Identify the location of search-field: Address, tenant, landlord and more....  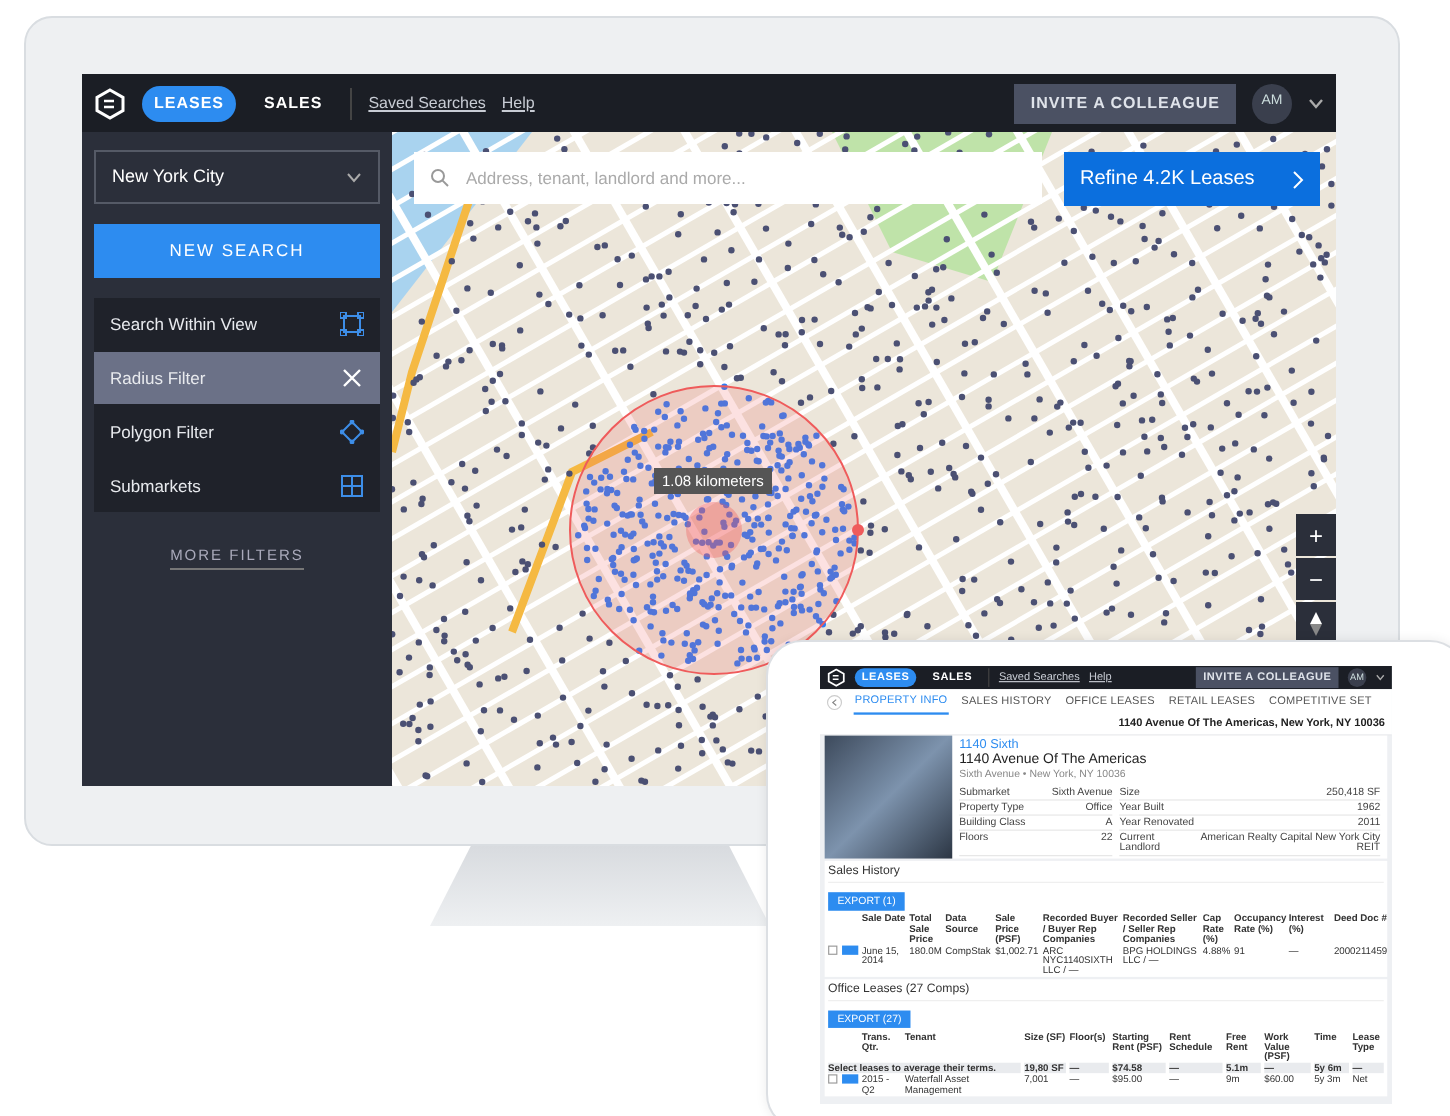
(728, 178).